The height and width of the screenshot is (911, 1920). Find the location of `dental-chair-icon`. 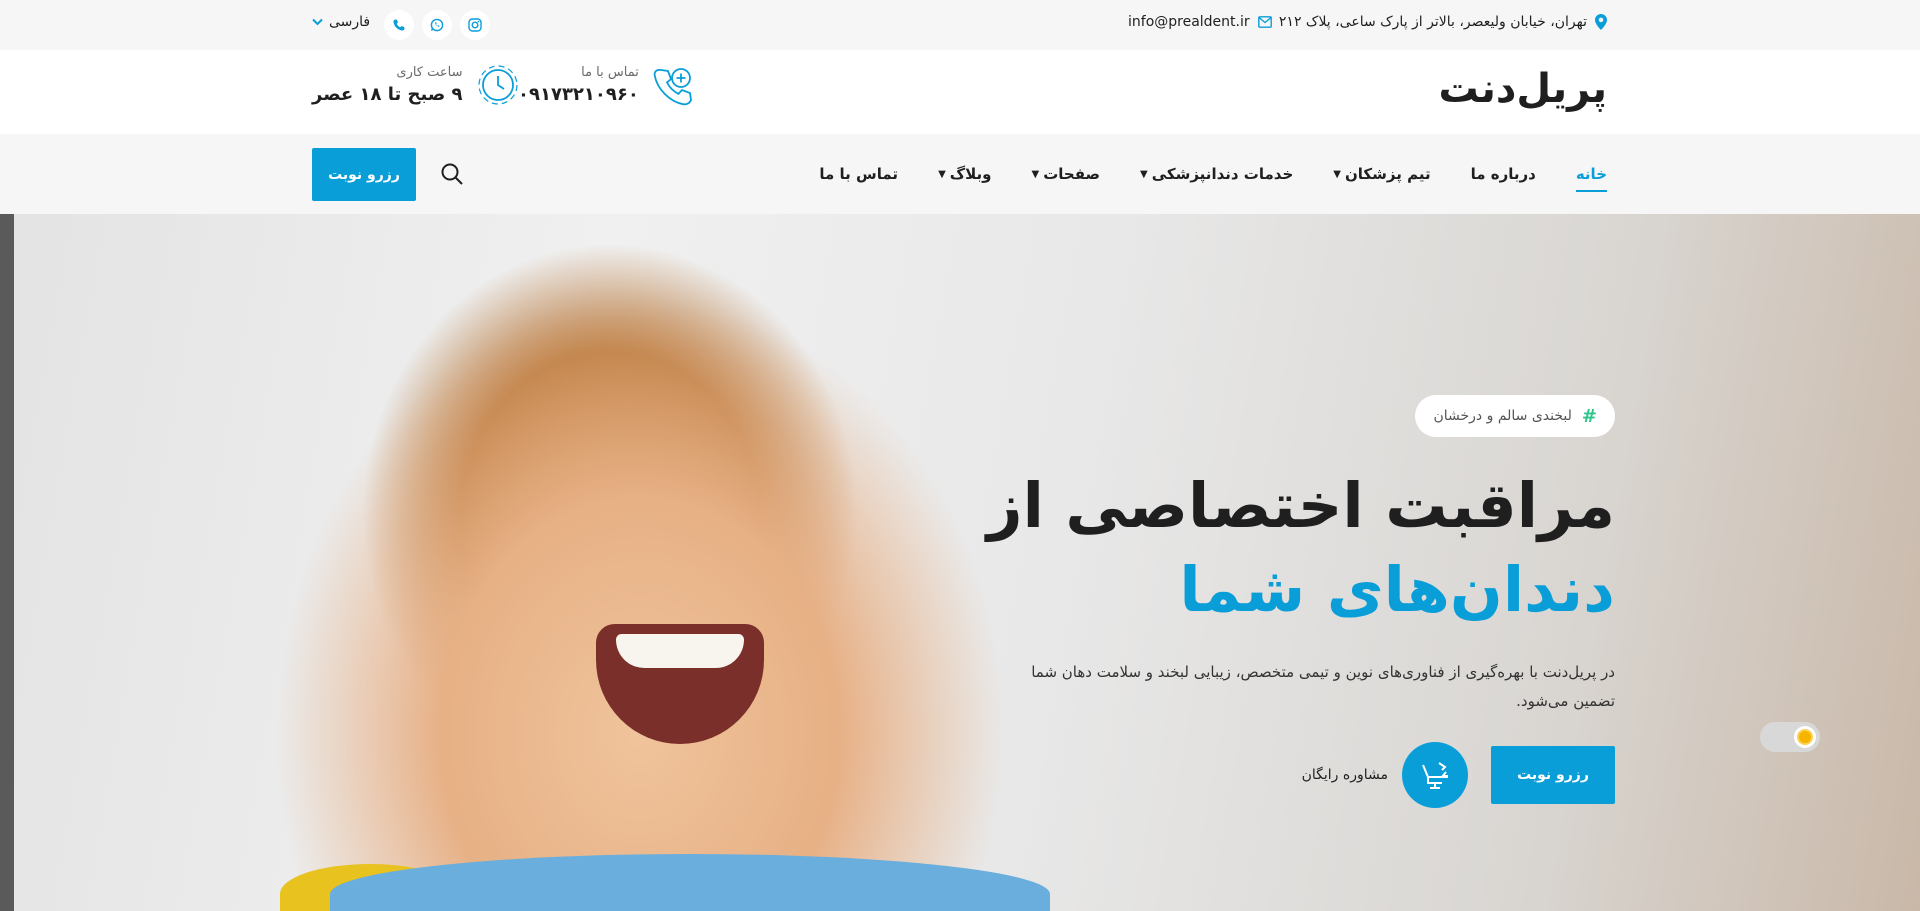

dental-chair-icon is located at coordinates (1435, 775).